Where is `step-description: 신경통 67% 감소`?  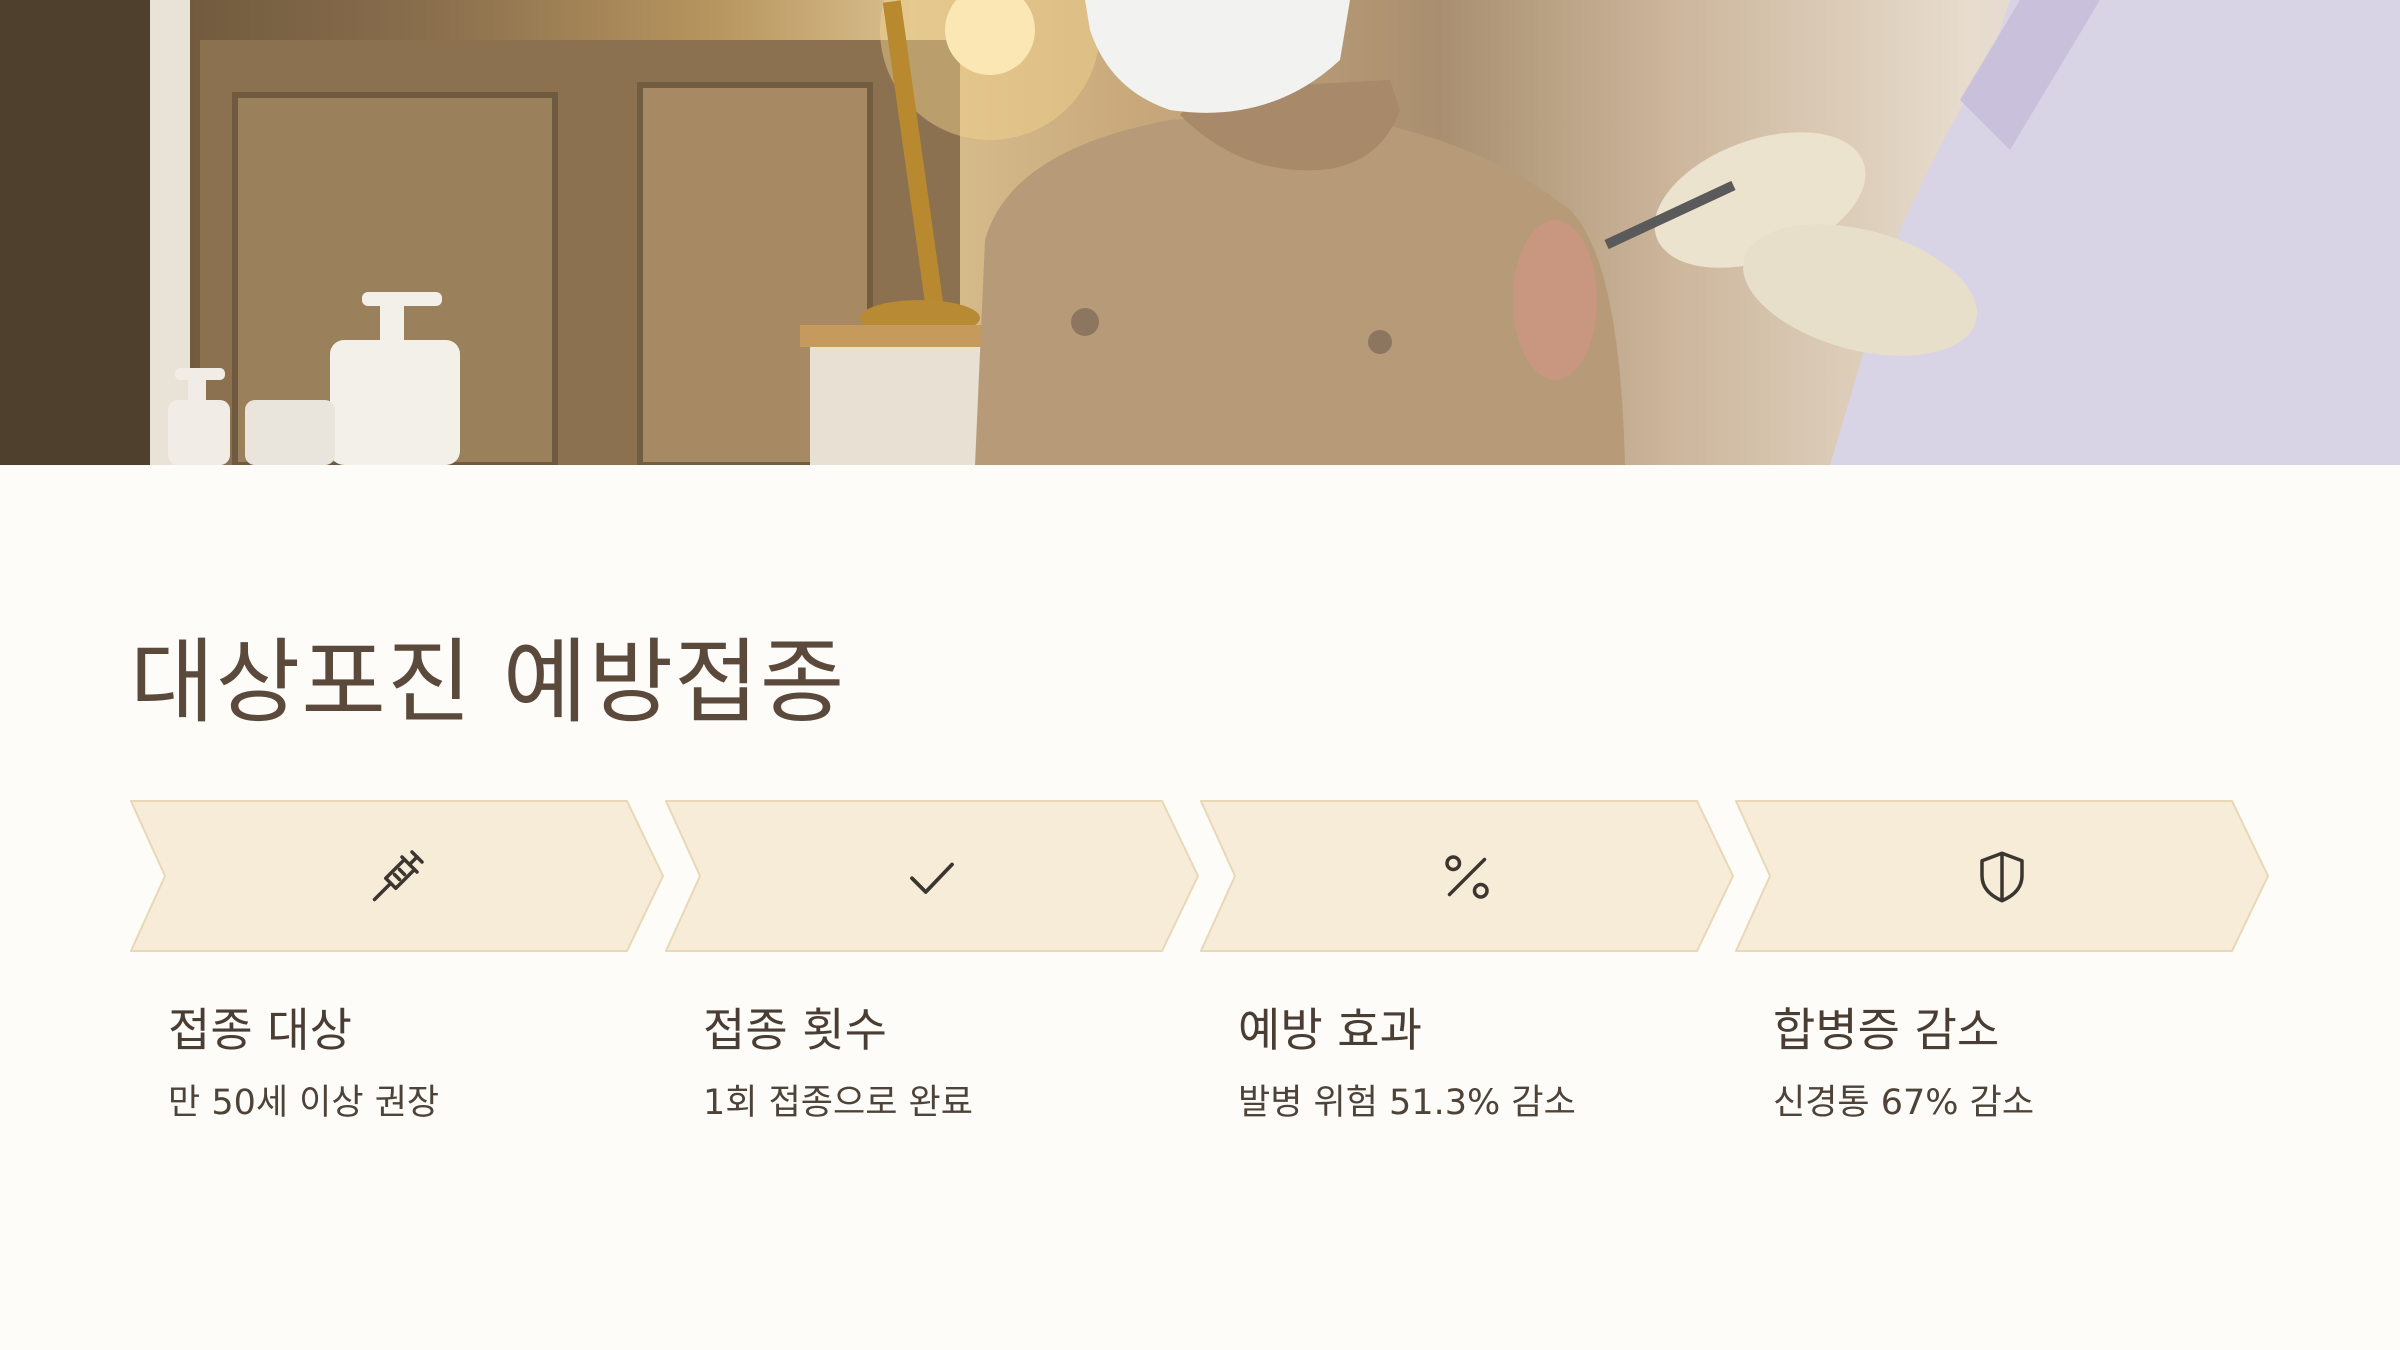
step-description: 신경통 67% 감소 is located at coordinates (1904, 1103).